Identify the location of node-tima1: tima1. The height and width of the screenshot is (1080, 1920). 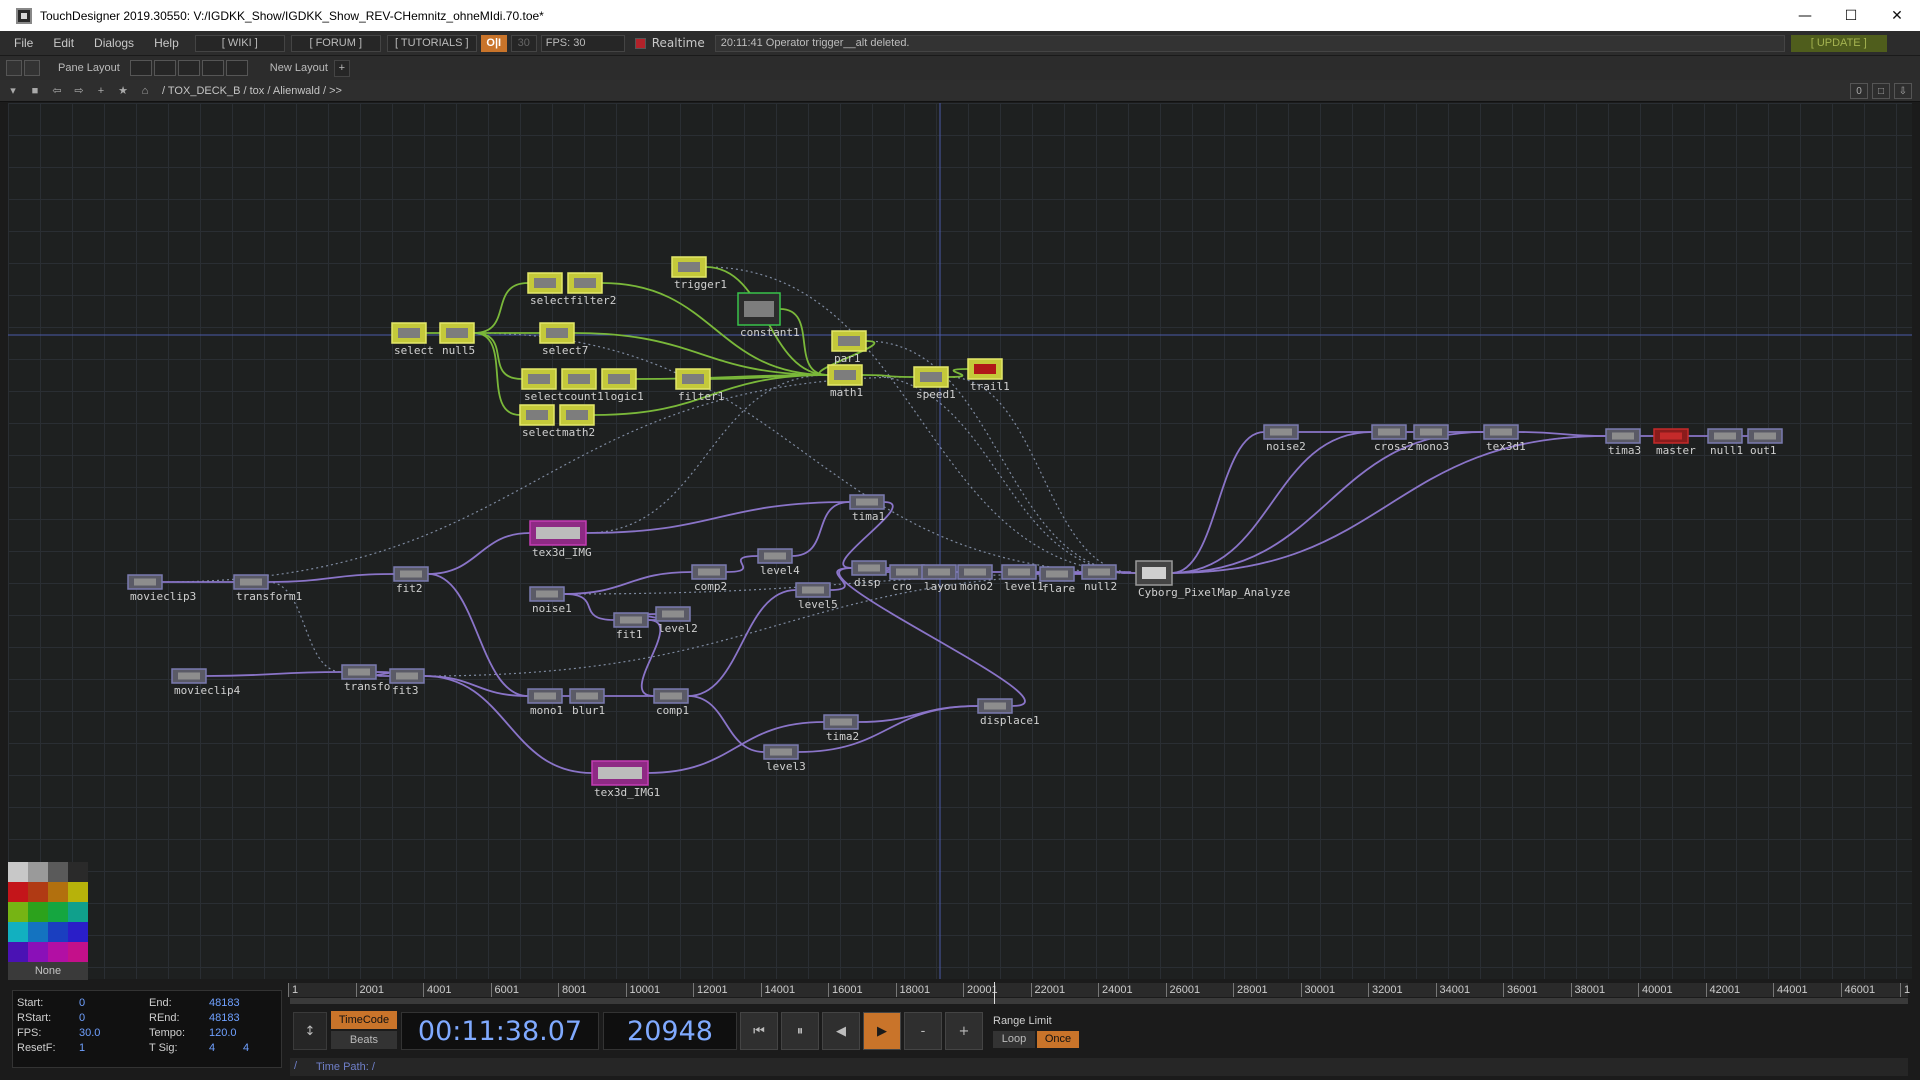
(867, 508).